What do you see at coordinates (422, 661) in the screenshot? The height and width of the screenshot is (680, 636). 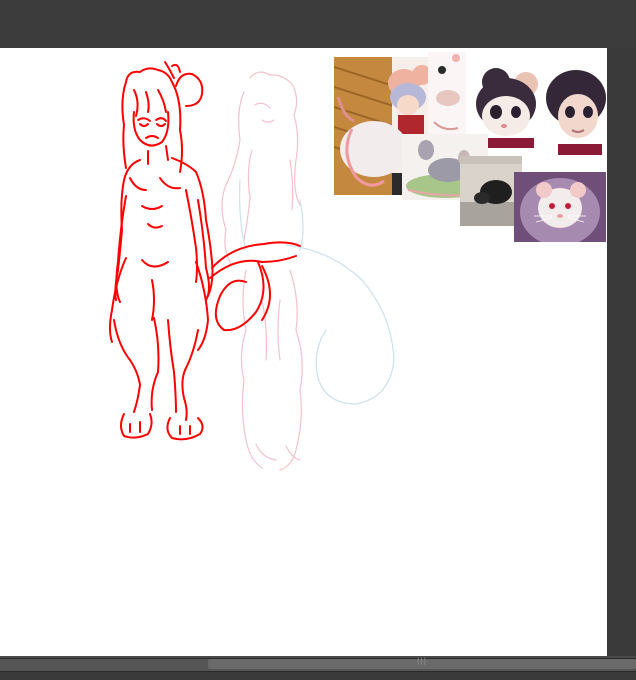 I see `grip-lines-icon: |||` at bounding box center [422, 661].